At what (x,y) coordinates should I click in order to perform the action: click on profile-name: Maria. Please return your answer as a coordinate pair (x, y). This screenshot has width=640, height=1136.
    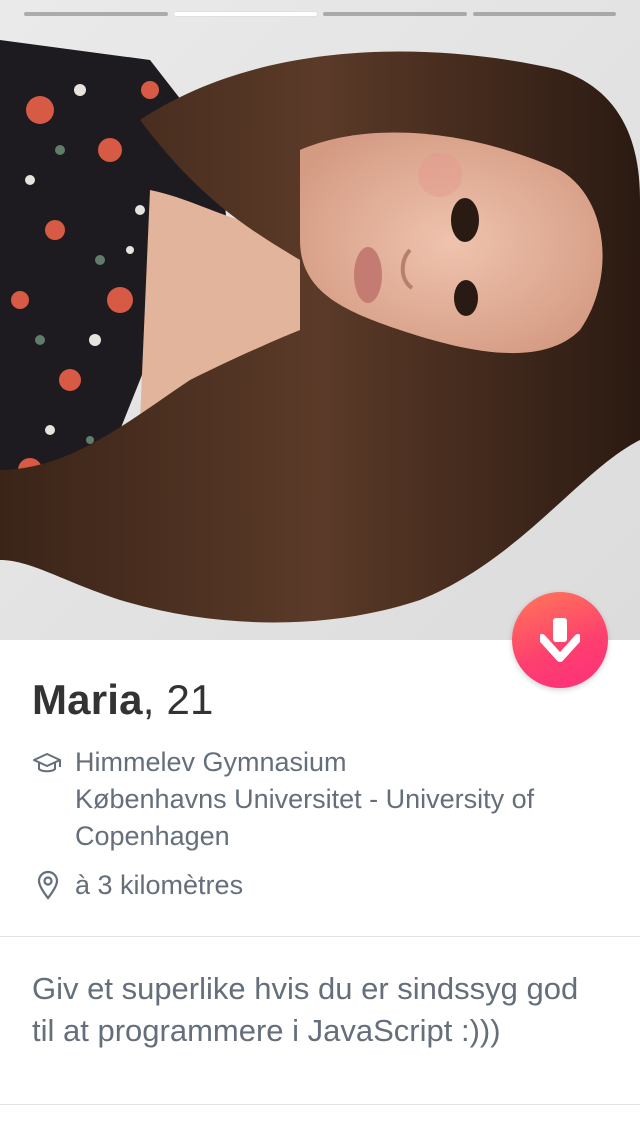
    Looking at the image, I should click on (87, 699).